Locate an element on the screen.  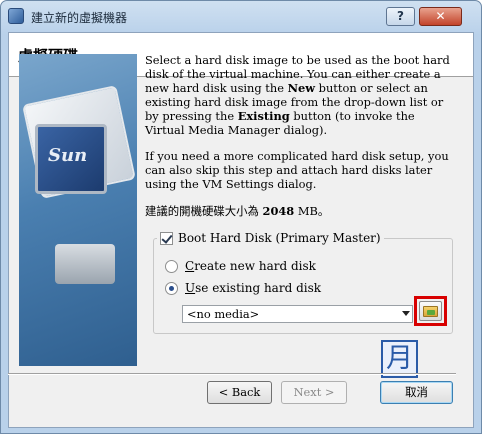
existing-disk-button is located at coordinates (430, 311).